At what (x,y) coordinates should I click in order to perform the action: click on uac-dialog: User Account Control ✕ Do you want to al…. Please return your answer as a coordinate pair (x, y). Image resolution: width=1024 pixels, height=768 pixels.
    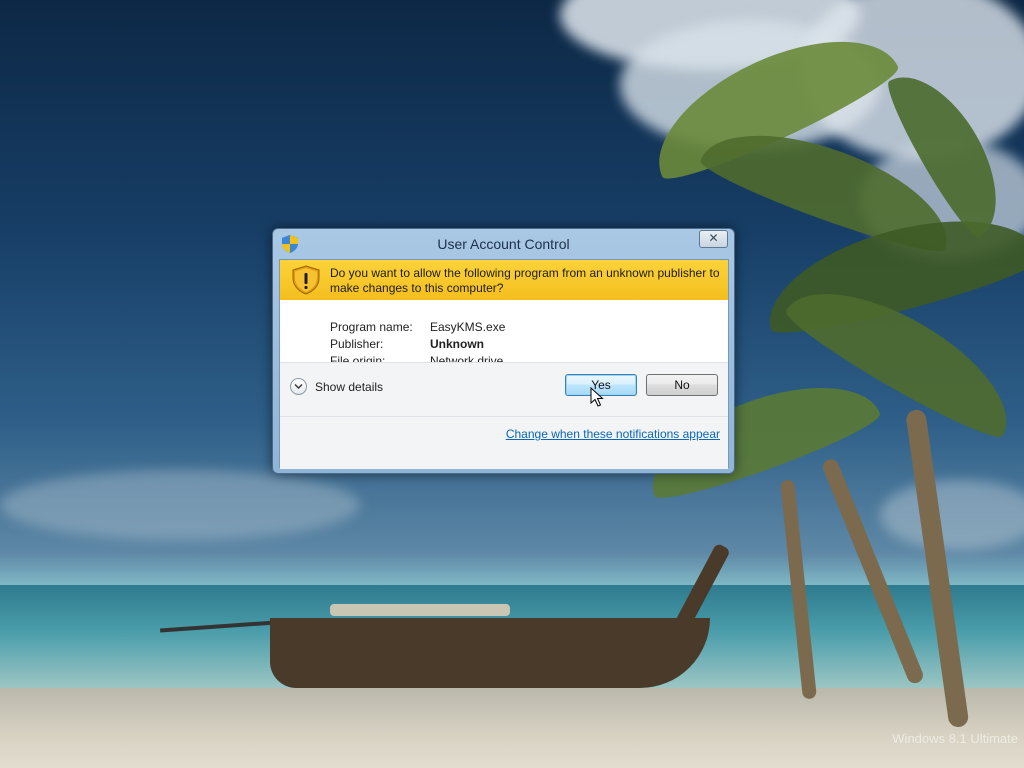
    Looking at the image, I should click on (503, 351).